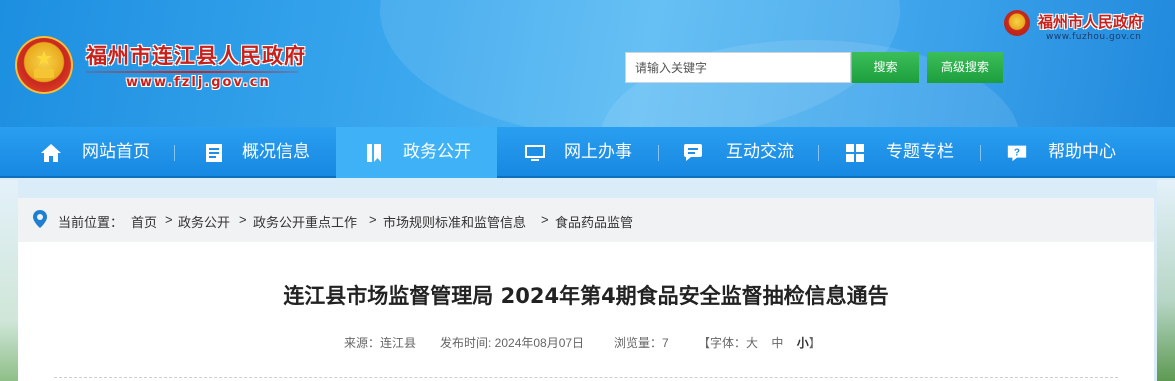 This screenshot has width=1175, height=381. I want to click on article-divider, so click(586, 377).